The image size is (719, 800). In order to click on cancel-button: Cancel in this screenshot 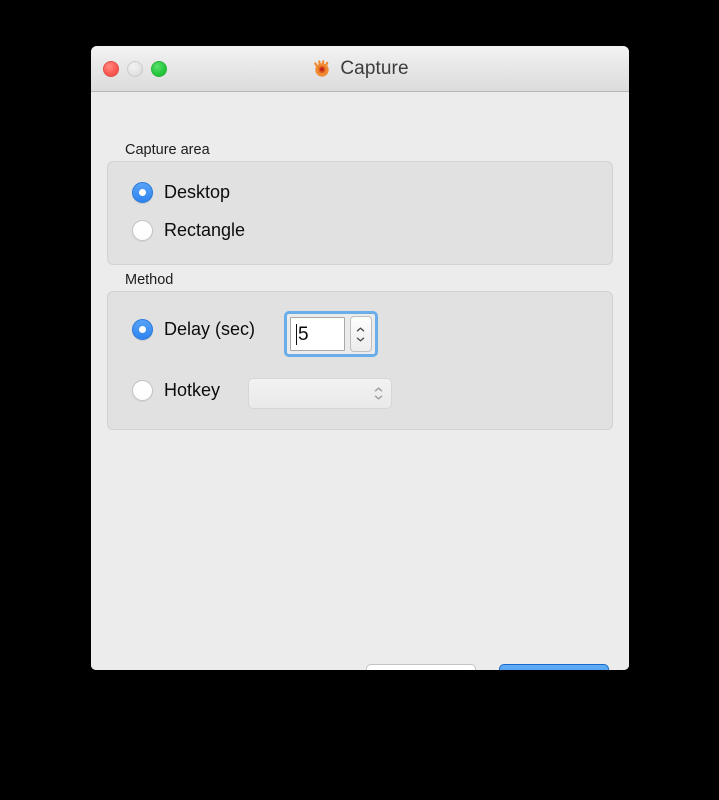, I will do `click(421, 667)`.